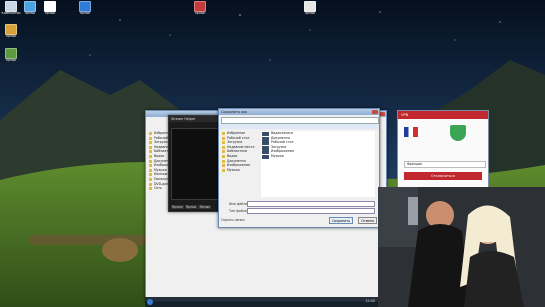 Image resolution: width=545 pixels, height=307 pixels. What do you see at coordinates (370, 301) in the screenshot?
I see `taskbar-clock: 12:00` at bounding box center [370, 301].